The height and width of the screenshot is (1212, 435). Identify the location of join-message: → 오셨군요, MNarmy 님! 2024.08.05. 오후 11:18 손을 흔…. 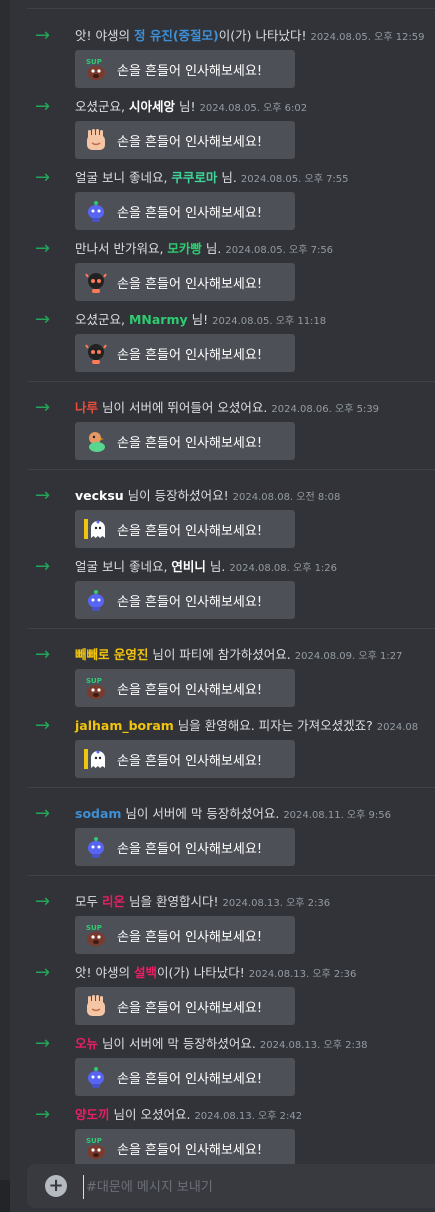
(231, 341).